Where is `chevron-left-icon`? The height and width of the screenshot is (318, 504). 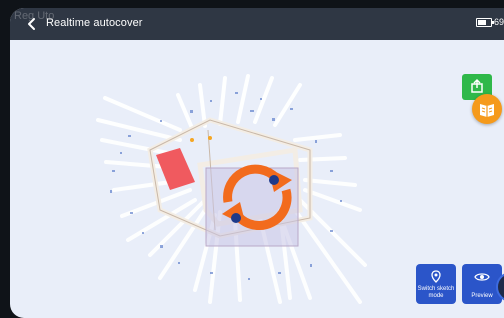 chevron-left-icon is located at coordinates (32, 24).